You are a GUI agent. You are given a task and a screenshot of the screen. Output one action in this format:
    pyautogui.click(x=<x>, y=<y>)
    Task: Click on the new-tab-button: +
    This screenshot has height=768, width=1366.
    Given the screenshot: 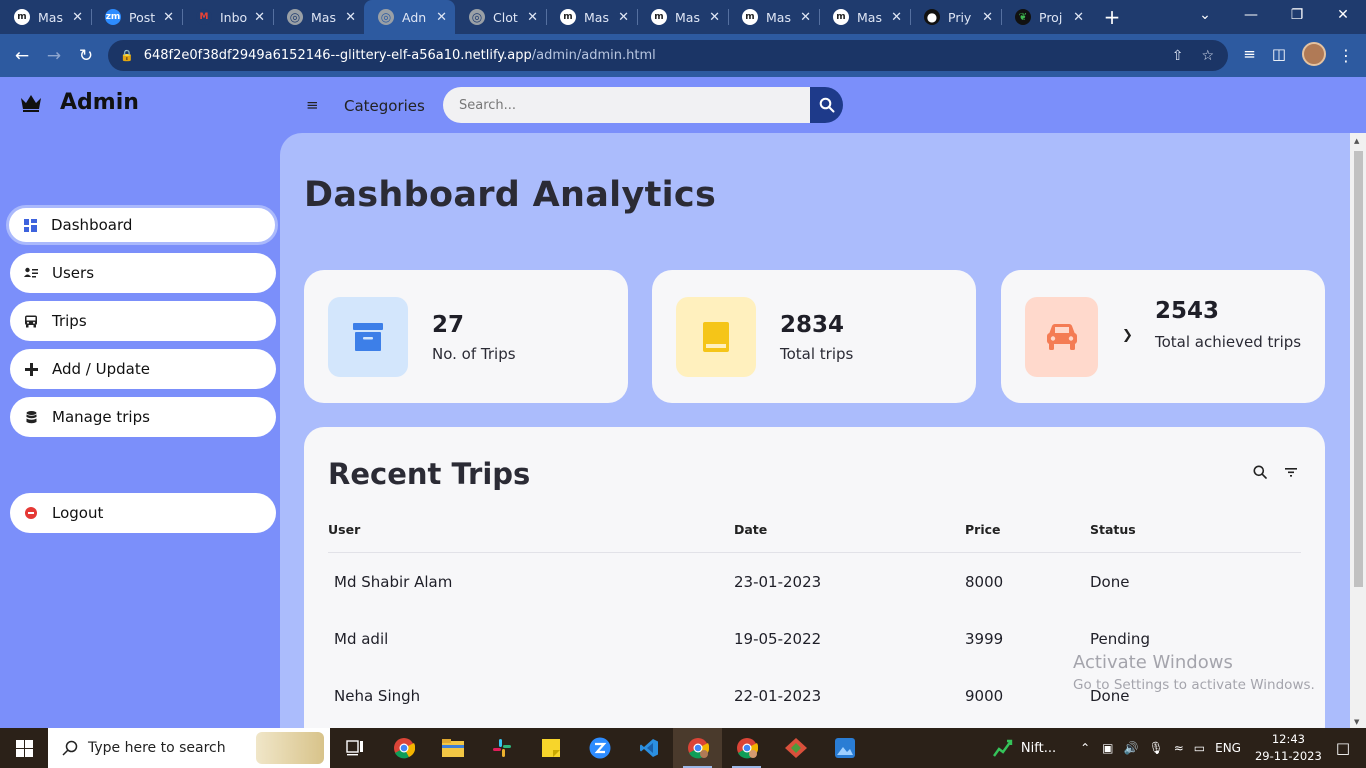 What is the action you would take?
    pyautogui.click(x=1112, y=17)
    